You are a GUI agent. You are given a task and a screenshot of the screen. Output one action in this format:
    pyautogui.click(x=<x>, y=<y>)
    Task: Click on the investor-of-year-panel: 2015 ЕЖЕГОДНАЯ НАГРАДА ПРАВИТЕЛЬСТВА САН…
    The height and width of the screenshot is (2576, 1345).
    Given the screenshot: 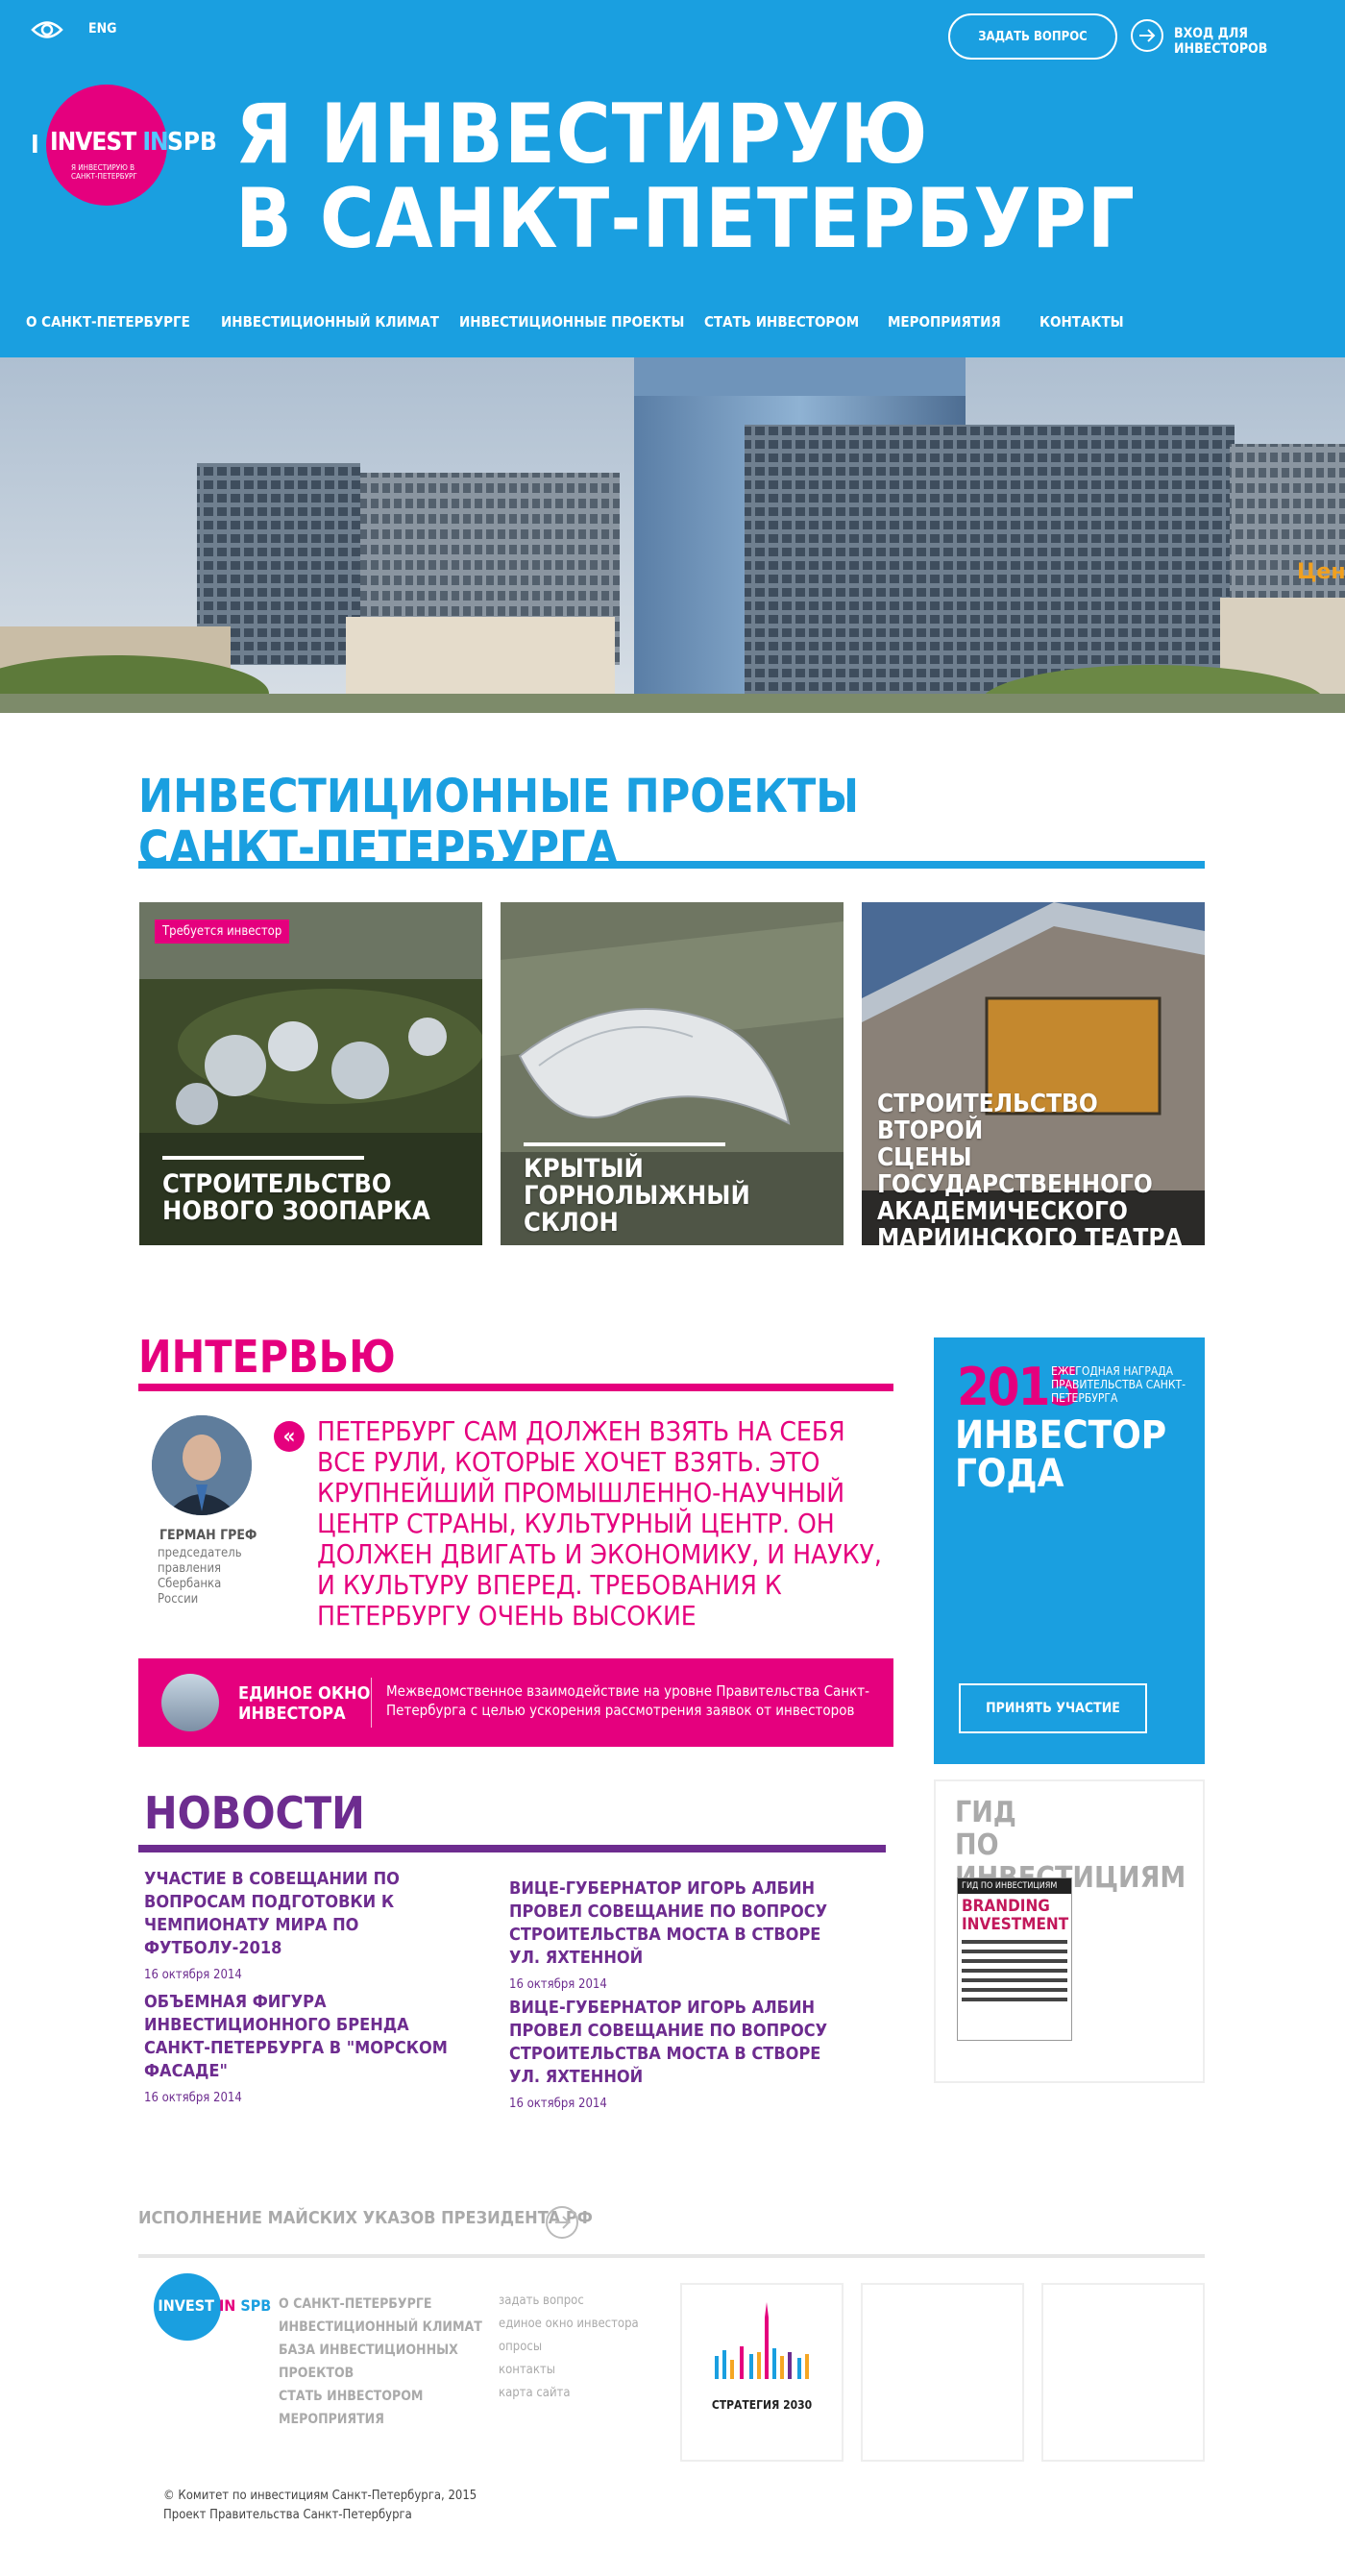 What is the action you would take?
    pyautogui.click(x=1070, y=1550)
    